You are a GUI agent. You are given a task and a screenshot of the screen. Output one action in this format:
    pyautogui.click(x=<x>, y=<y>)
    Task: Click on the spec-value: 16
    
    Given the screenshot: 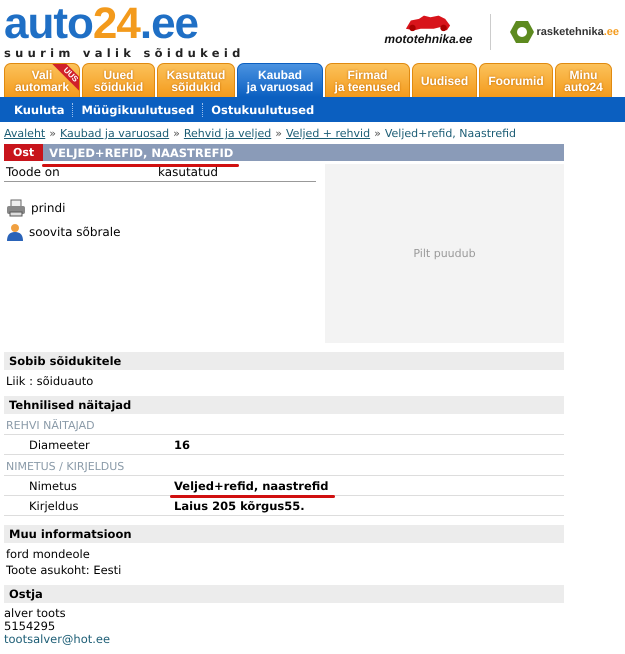 What is the action you would take?
    pyautogui.click(x=182, y=445)
    